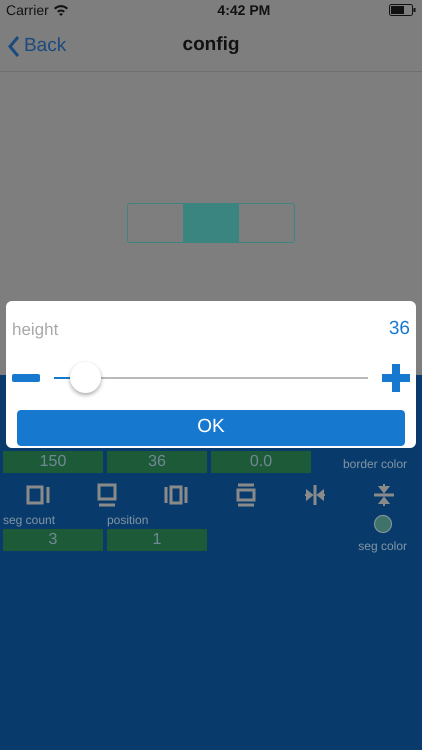 The height and width of the screenshot is (750, 422). What do you see at coordinates (261, 462) in the screenshot?
I see `value-field: 0.0` at bounding box center [261, 462].